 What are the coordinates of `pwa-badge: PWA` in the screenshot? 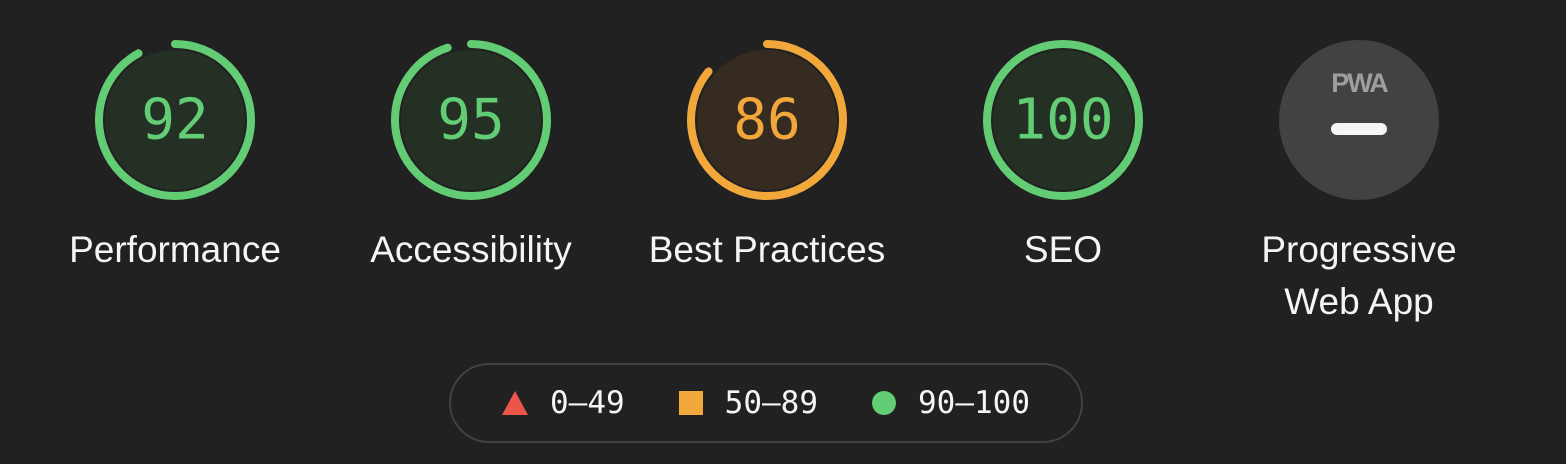 It's located at (1359, 120).